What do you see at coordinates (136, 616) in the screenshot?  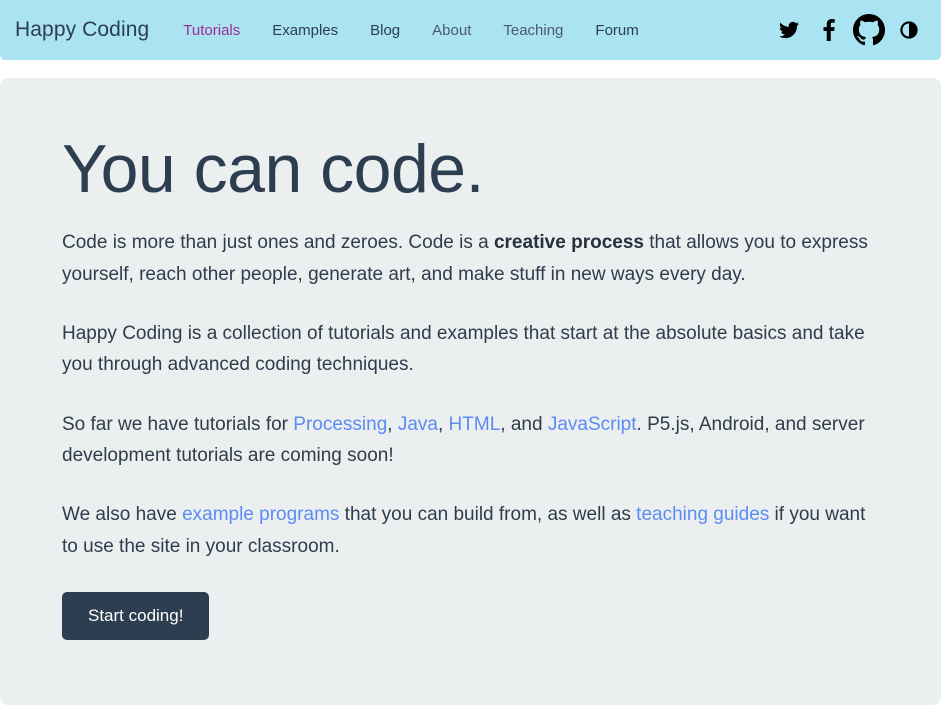 I see `start-coding-button: Start coding!` at bounding box center [136, 616].